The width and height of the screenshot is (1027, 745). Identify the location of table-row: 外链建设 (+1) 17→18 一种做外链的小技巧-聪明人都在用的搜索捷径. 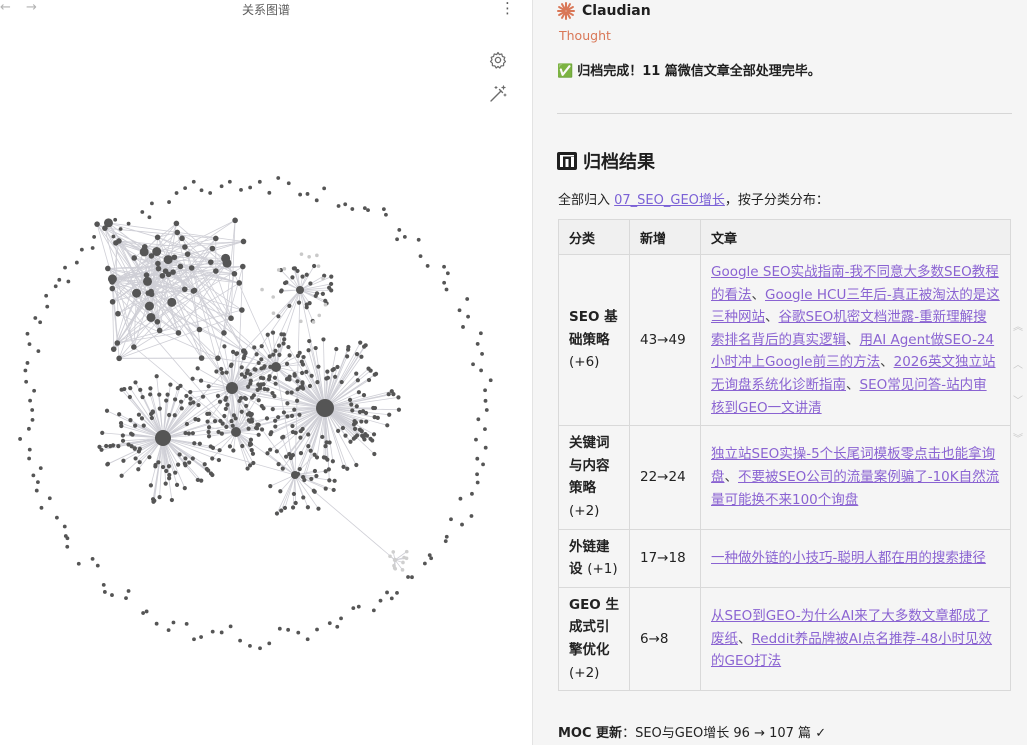
(784, 558).